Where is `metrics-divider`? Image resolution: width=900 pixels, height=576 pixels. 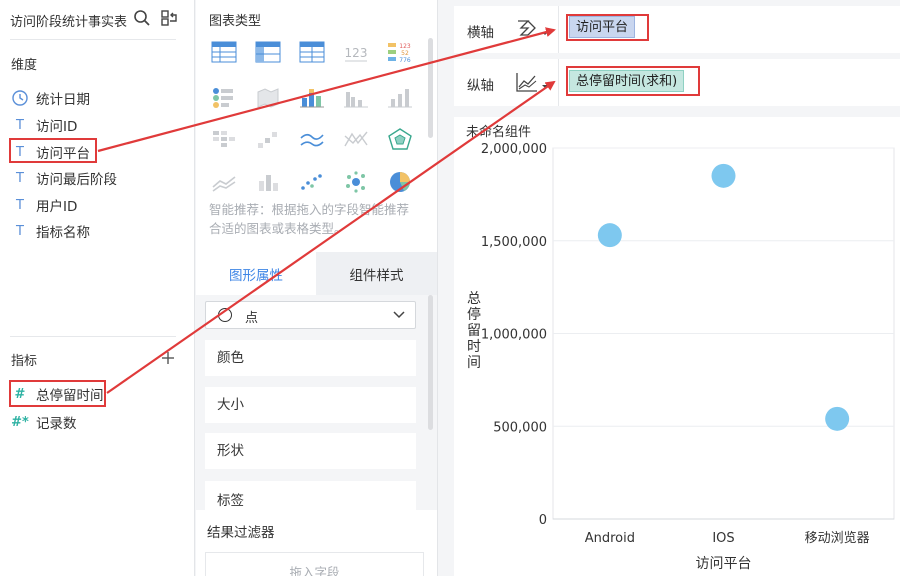
metrics-divider is located at coordinates (93, 336).